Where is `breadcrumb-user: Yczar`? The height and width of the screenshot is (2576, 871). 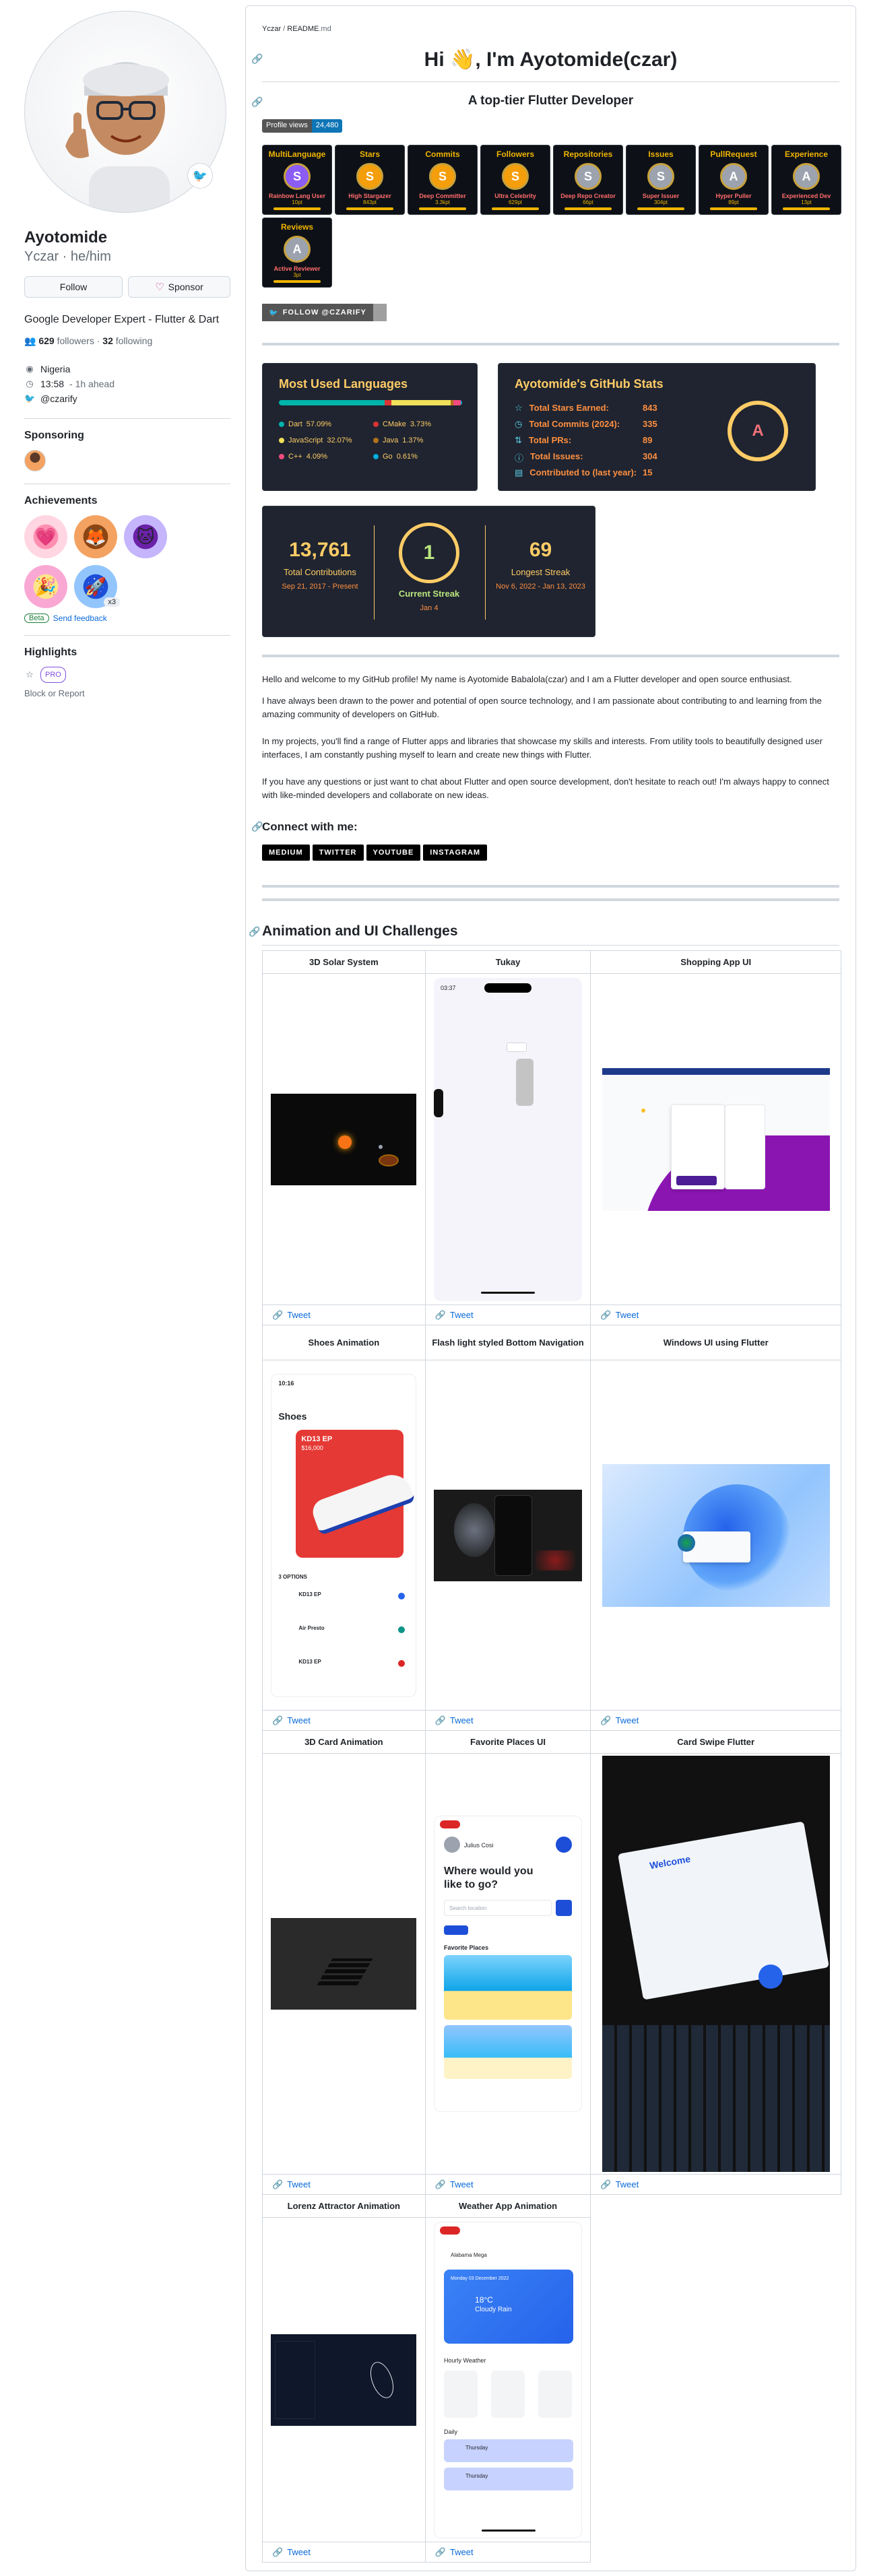
breadcrumb-user: Yczar is located at coordinates (271, 29).